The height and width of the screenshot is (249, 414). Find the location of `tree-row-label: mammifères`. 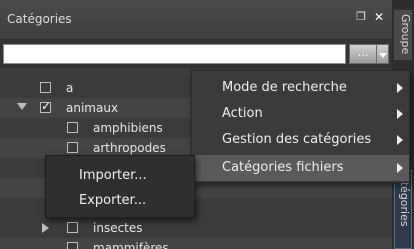

tree-row-label: mammifères is located at coordinates (131, 245).